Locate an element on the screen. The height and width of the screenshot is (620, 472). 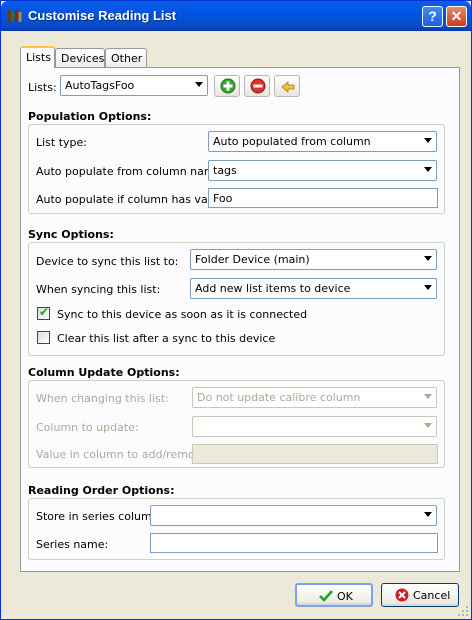
when-syncing-value: Add new list items to device is located at coordinates (273, 288).